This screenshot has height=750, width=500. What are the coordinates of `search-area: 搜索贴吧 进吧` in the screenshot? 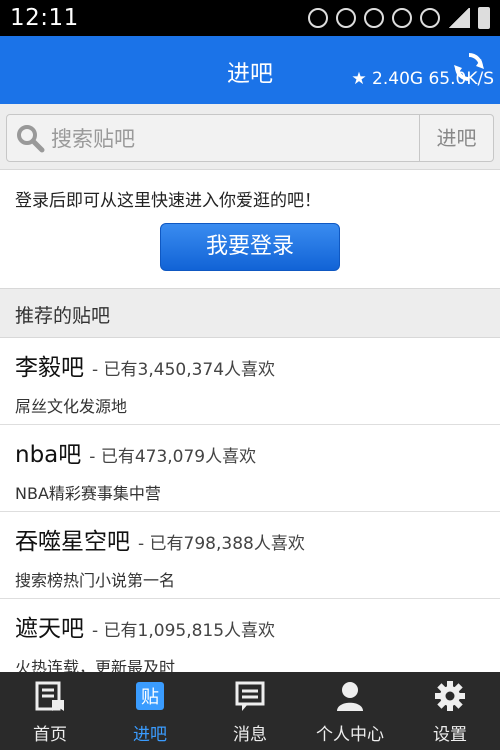 It's located at (250, 137).